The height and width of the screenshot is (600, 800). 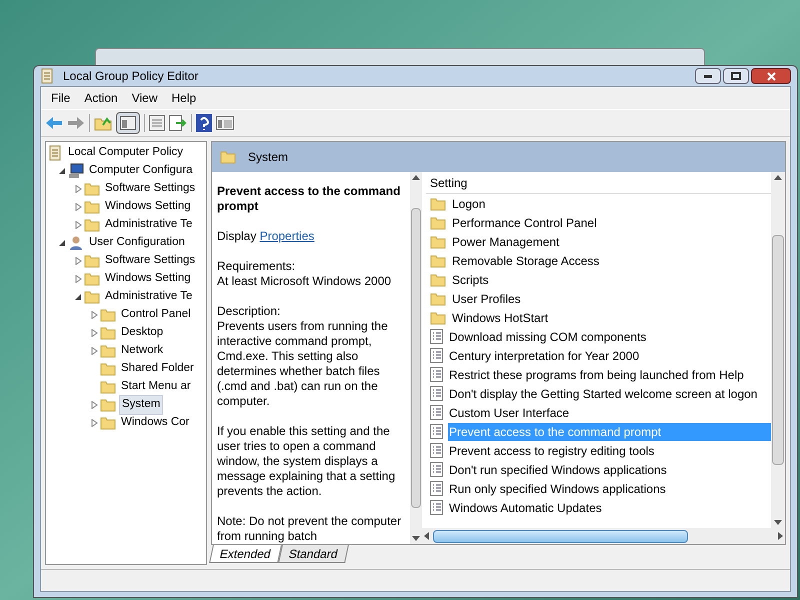 I want to click on tree-item: Local Computer Policy, so click(x=126, y=153).